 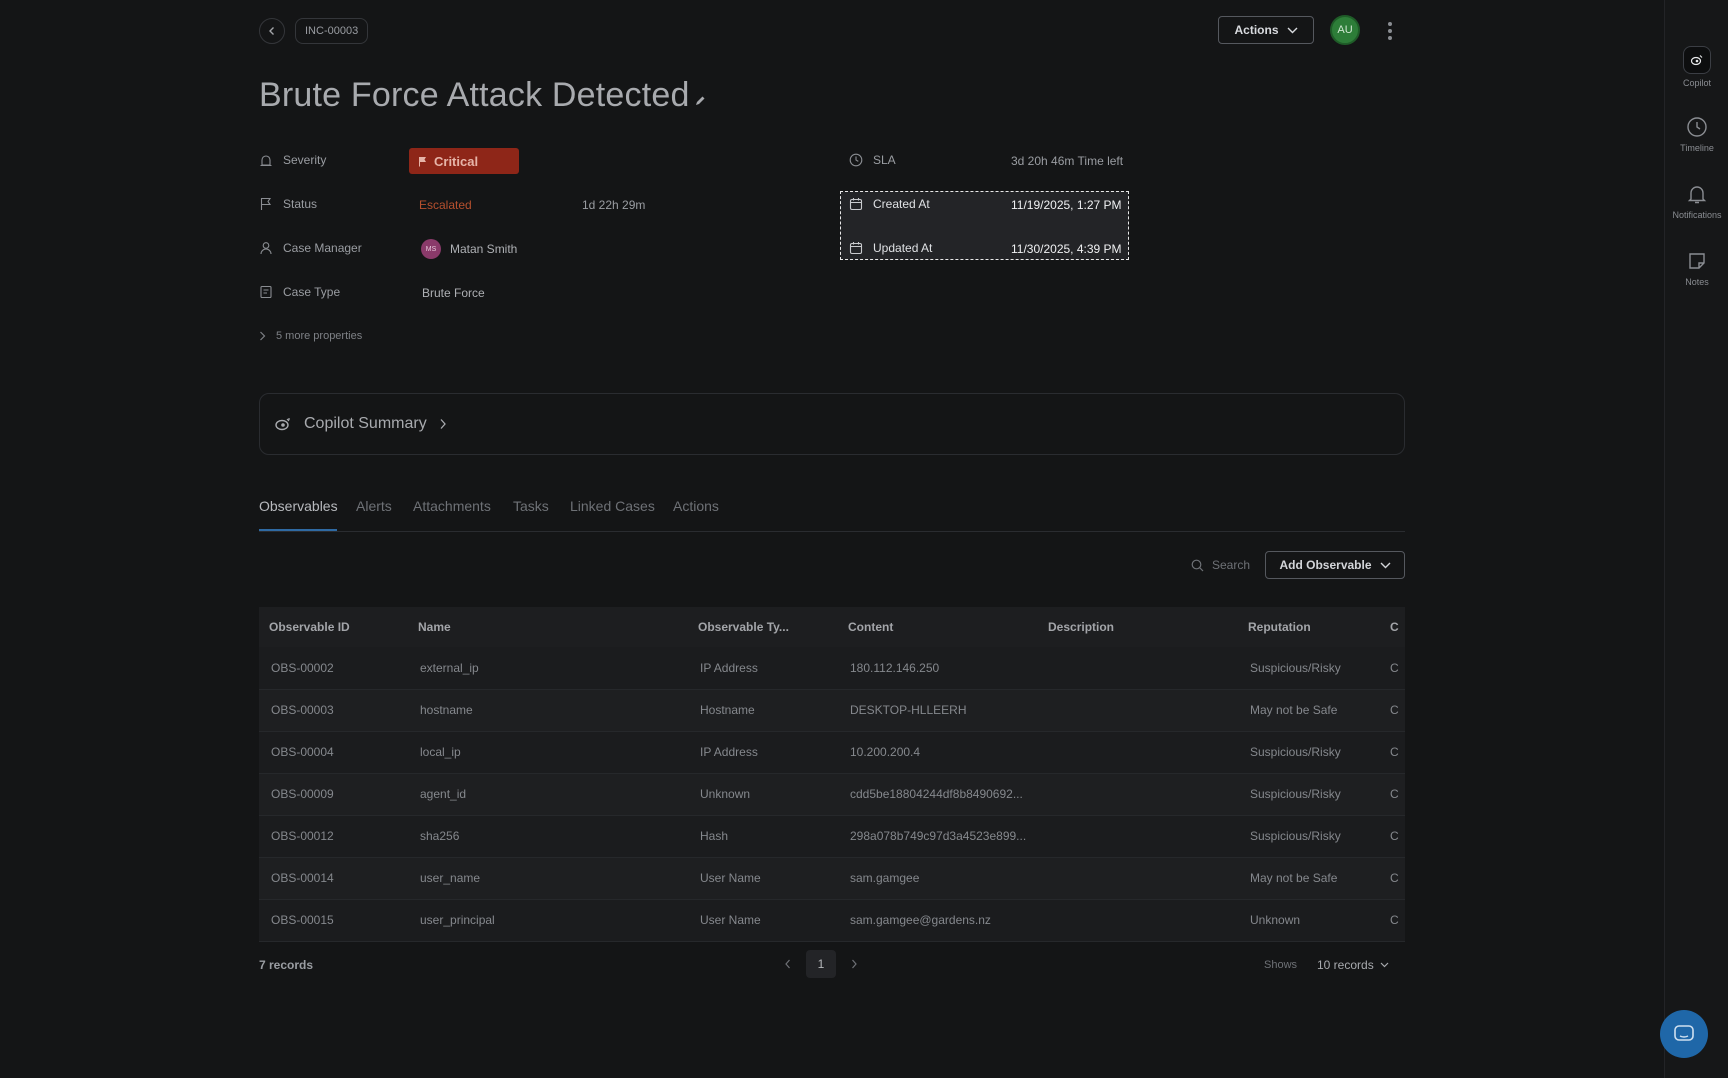 What do you see at coordinates (885, 752) in the screenshot?
I see `table-cell: 10.200.200.4` at bounding box center [885, 752].